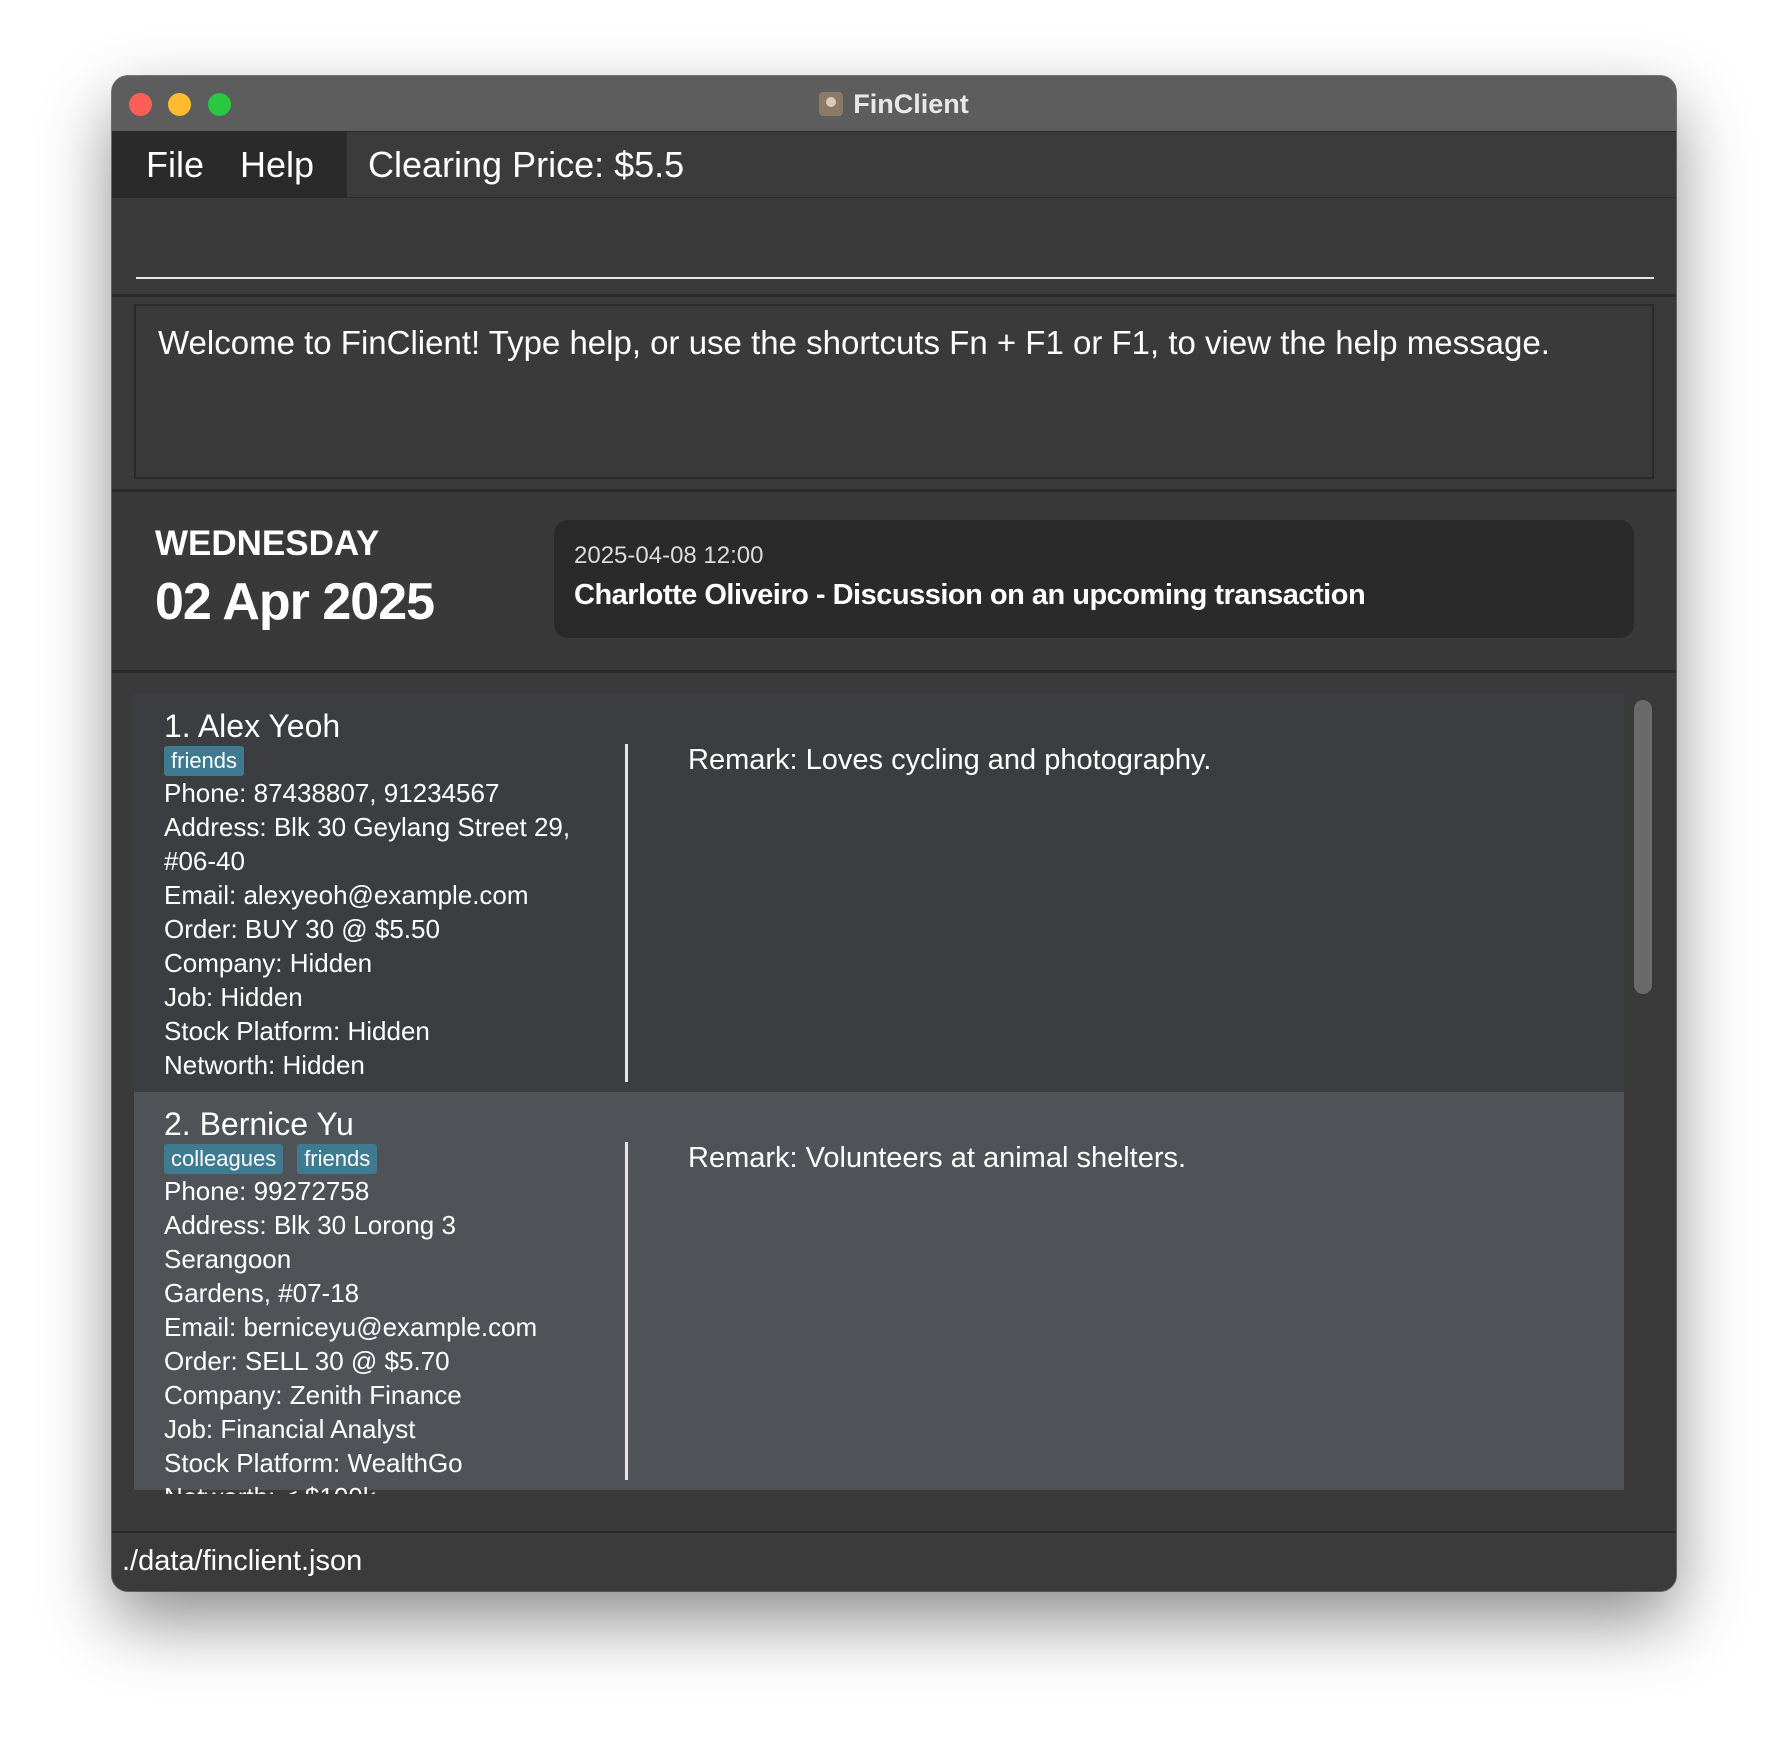 The height and width of the screenshot is (1740, 1788). I want to click on address-field: Address: Blk 30 Geylang Street 29,, so click(367, 827).